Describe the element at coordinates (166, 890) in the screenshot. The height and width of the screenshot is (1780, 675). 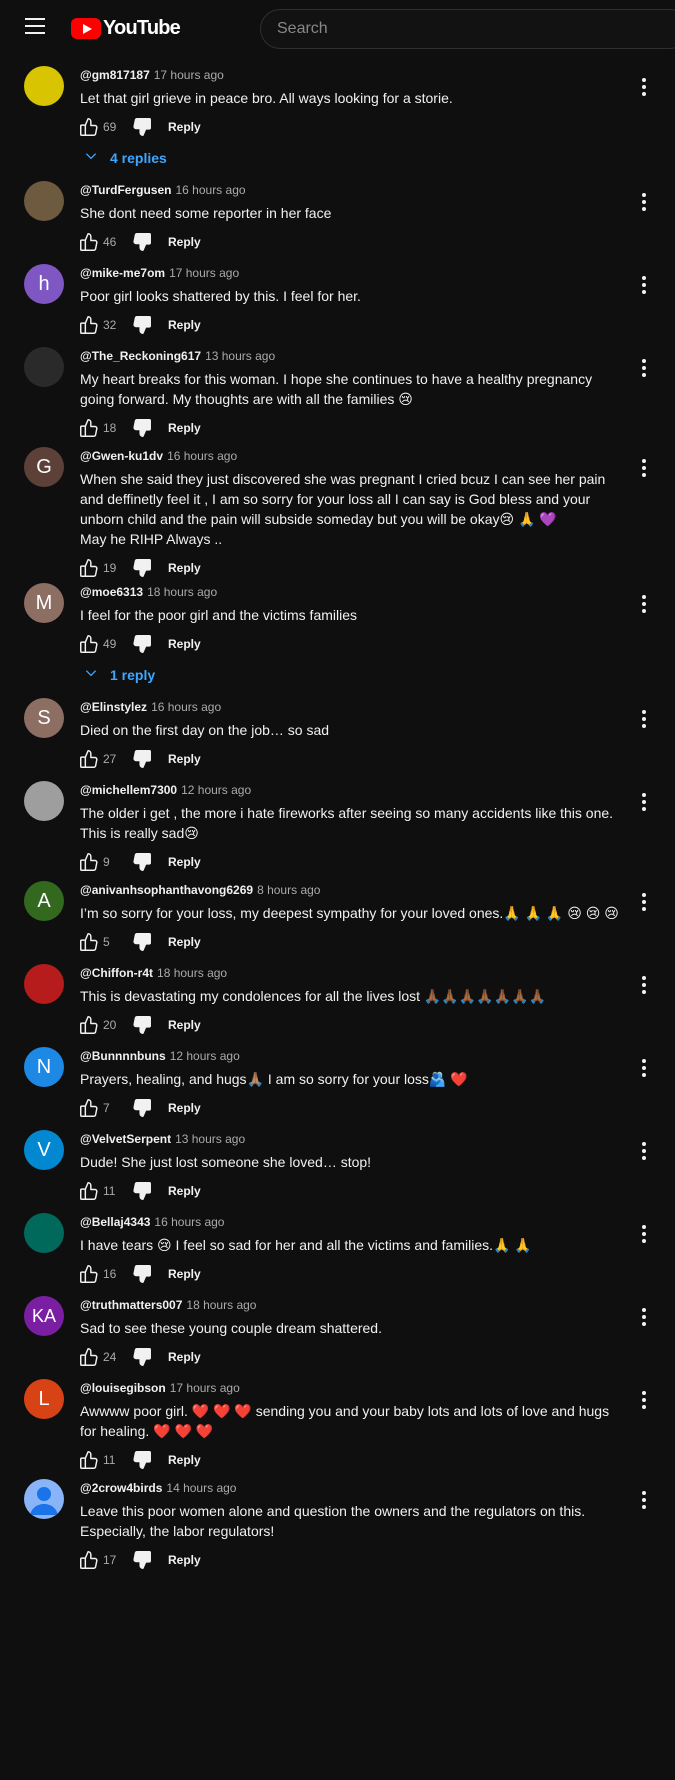
I see `comment-author: @anivanhsophanthavong6269` at that location.